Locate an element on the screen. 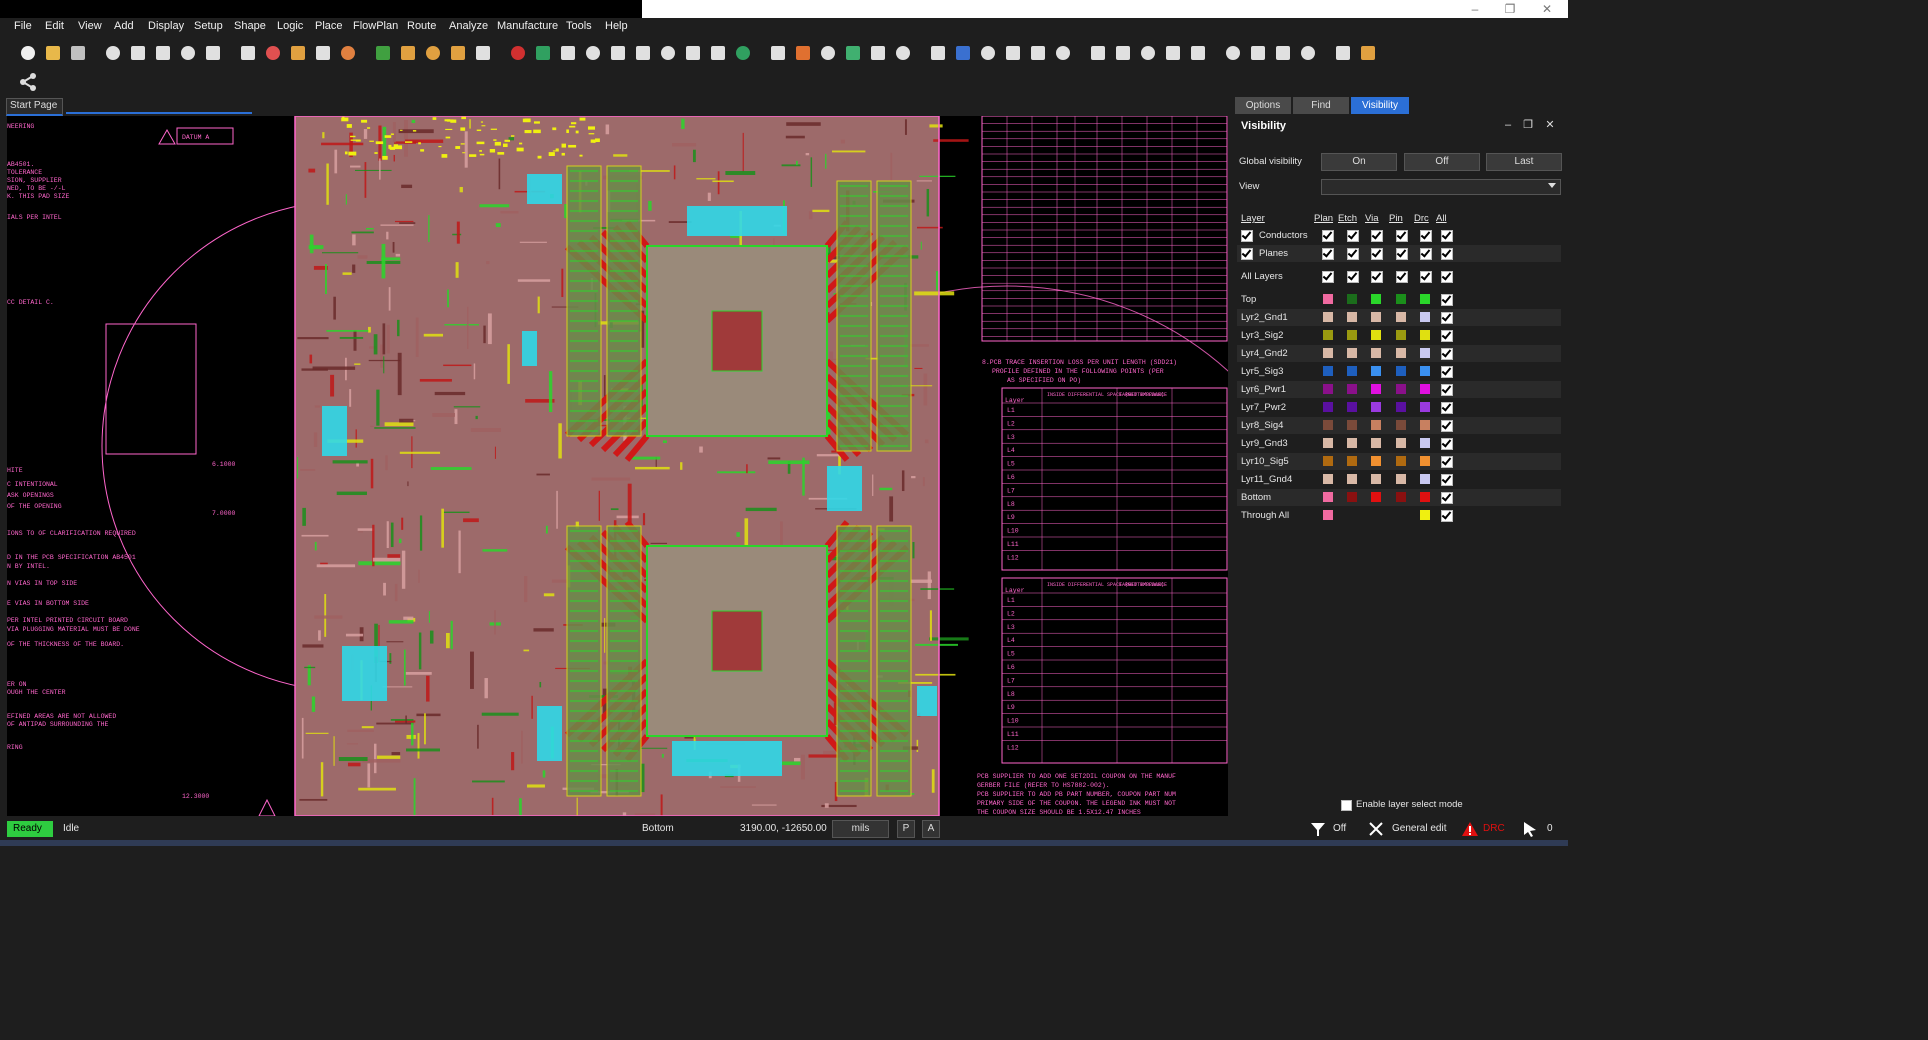 This screenshot has height=1040, width=1928. void-icon is located at coordinates (1123, 53).